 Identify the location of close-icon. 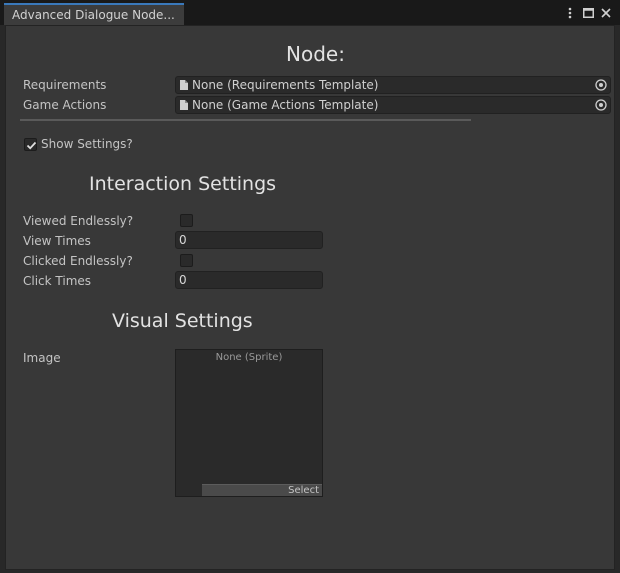
(606, 13).